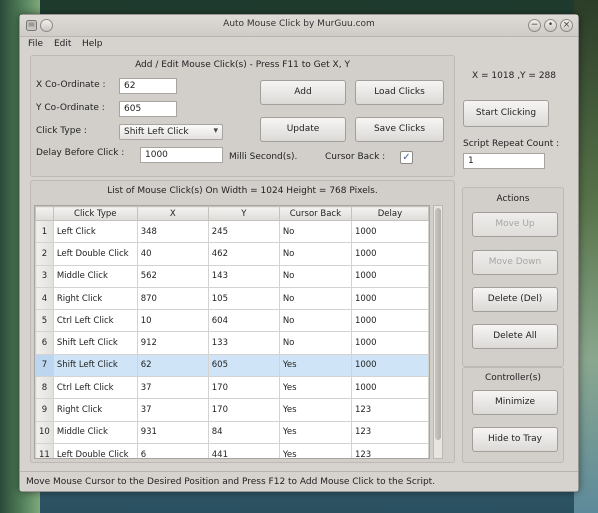 This screenshot has width=598, height=513. I want to click on start-clicking-button: Start Clicking, so click(506, 113).